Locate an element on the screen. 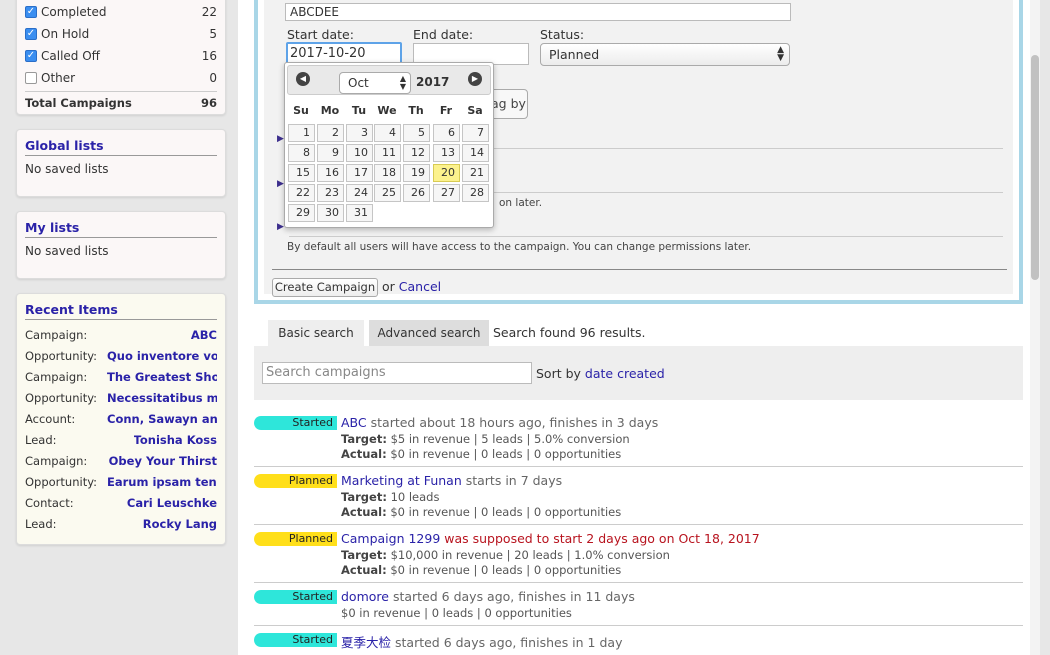 The height and width of the screenshot is (655, 1050). tag-button: ag by is located at coordinates (508, 104).